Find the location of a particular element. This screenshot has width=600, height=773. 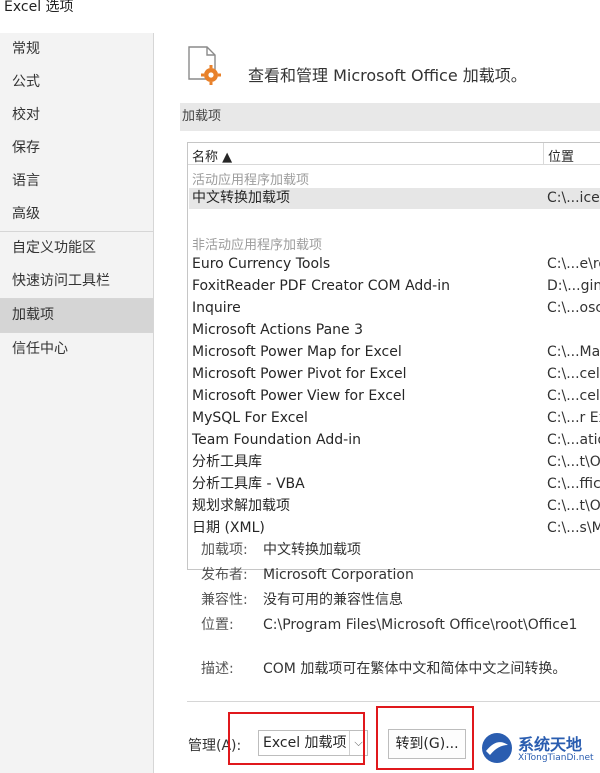

row-name: FoxitReader PDF Creator COM Add-in is located at coordinates (321, 286).